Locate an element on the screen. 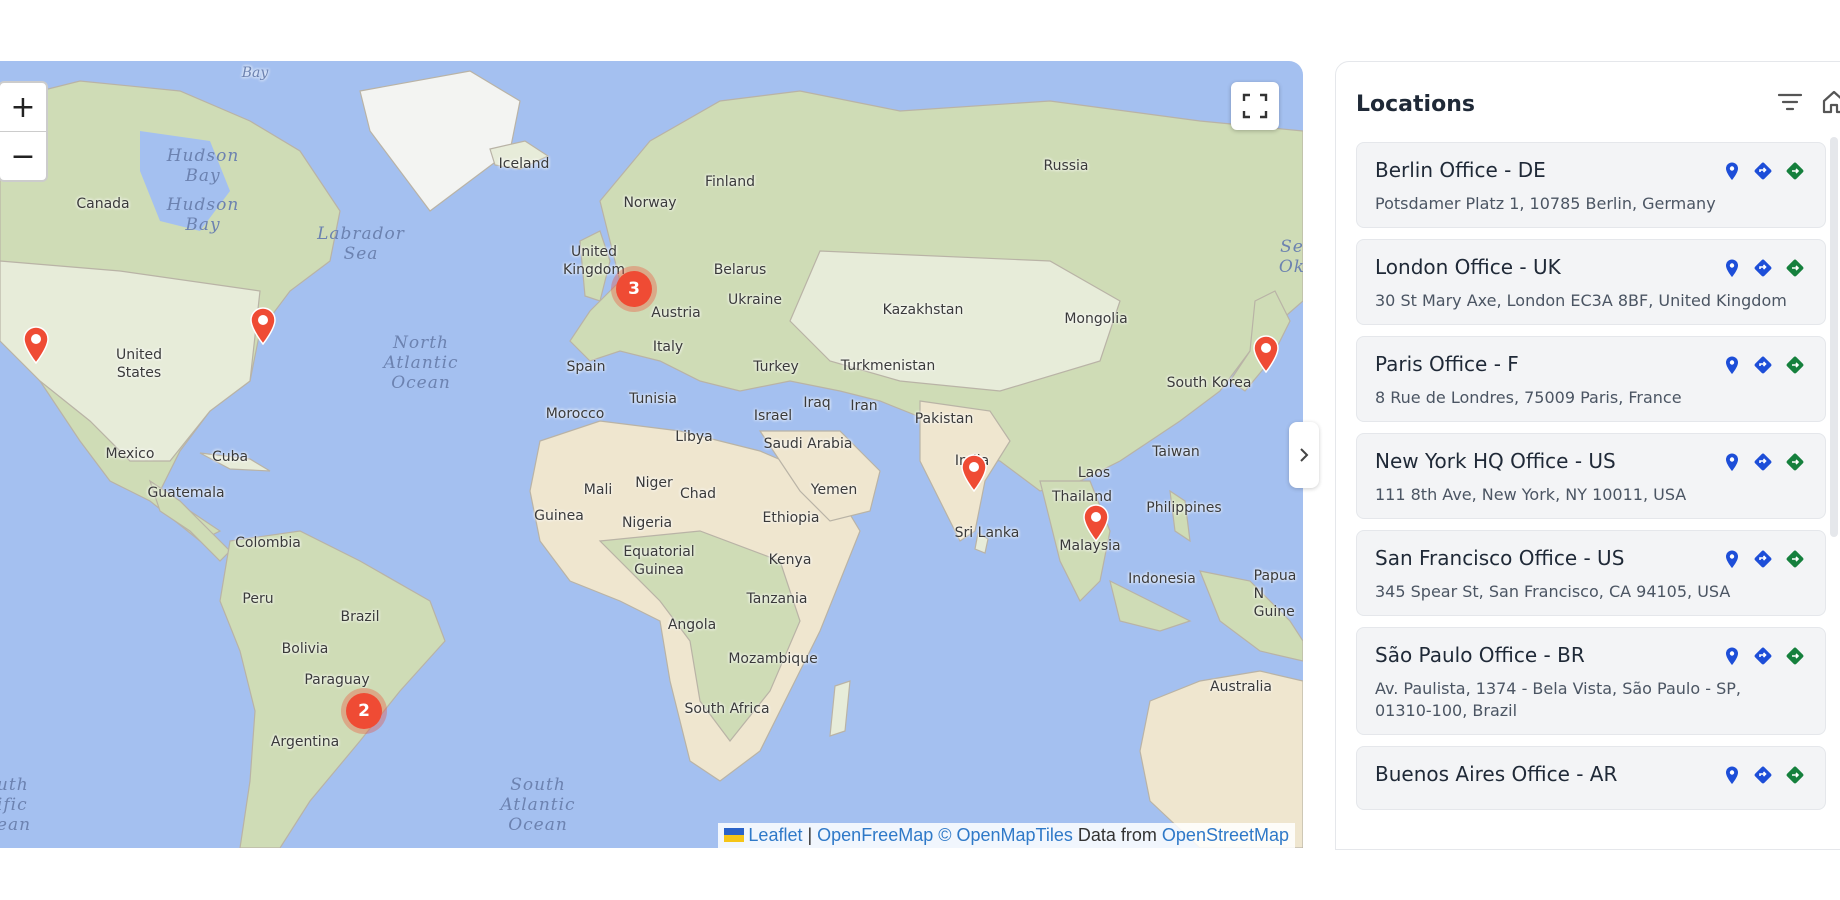 This screenshot has height=900, width=1840. zoom-in-button: + is located at coordinates (23, 107).